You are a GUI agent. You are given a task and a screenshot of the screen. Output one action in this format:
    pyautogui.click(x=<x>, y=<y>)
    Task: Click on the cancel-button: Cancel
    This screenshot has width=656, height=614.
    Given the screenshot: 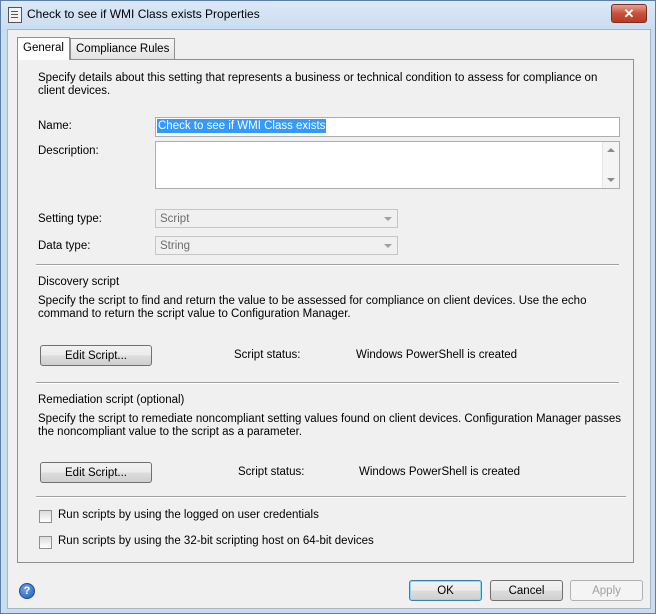 What is the action you would take?
    pyautogui.click(x=526, y=590)
    